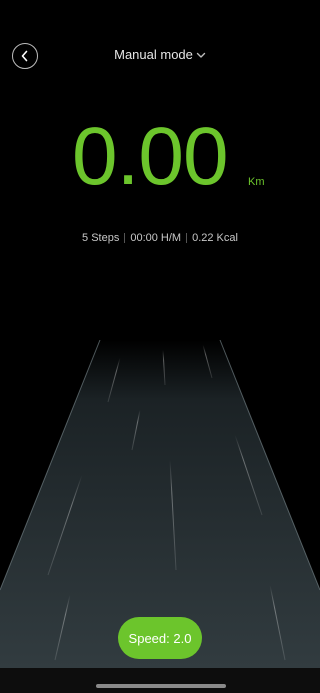 The width and height of the screenshot is (320, 693). What do you see at coordinates (150, 156) in the screenshot?
I see `distance-value: 0.00` at bounding box center [150, 156].